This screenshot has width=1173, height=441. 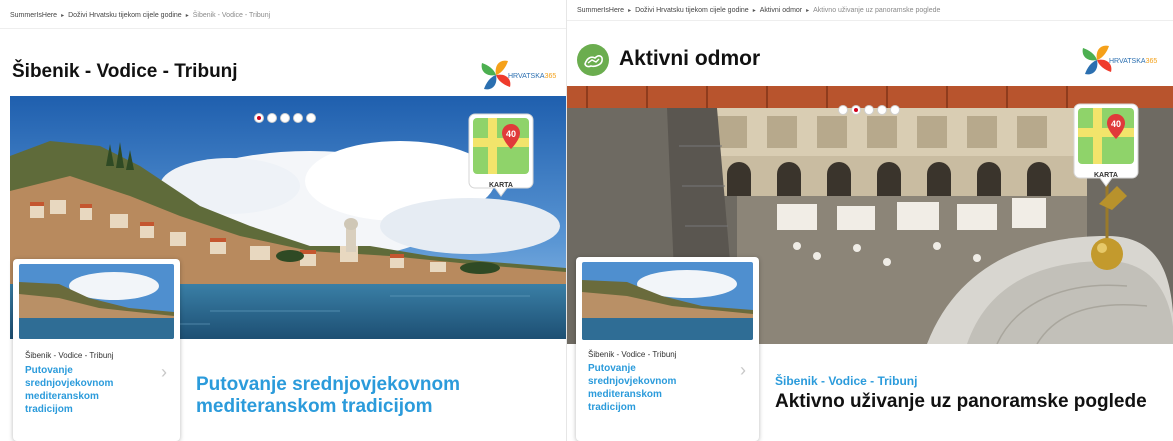 I want to click on breadcrumb-current: Aktivno uživanje uz panoramske poglede, so click(x=877, y=10).